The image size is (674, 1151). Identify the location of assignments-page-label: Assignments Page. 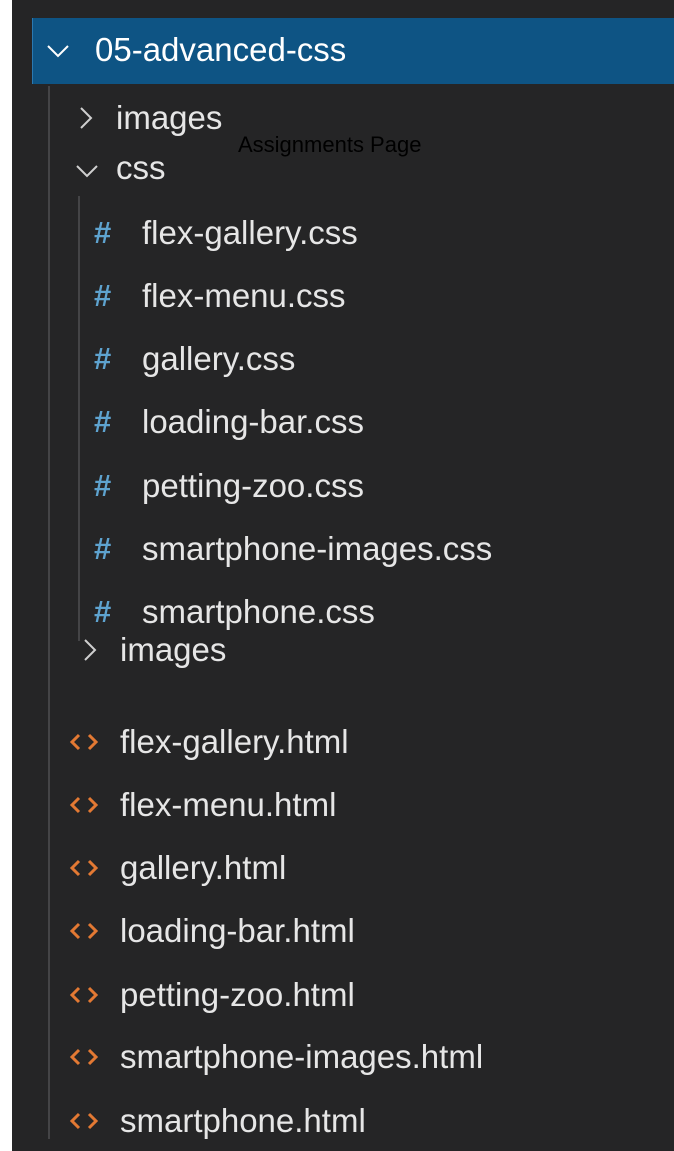
(330, 144).